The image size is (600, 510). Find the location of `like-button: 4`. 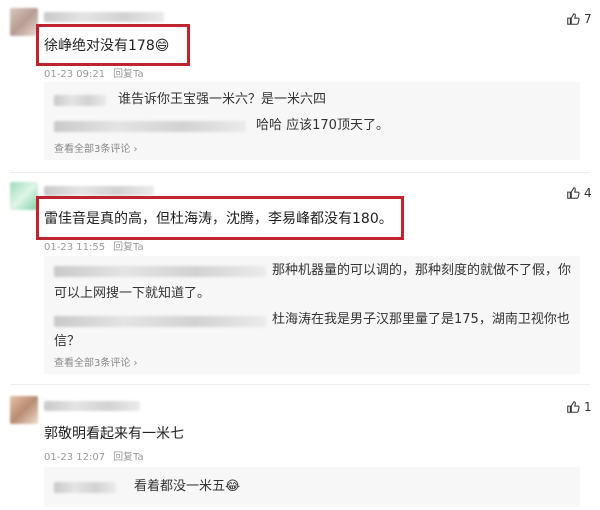

like-button: 4 is located at coordinates (579, 193).